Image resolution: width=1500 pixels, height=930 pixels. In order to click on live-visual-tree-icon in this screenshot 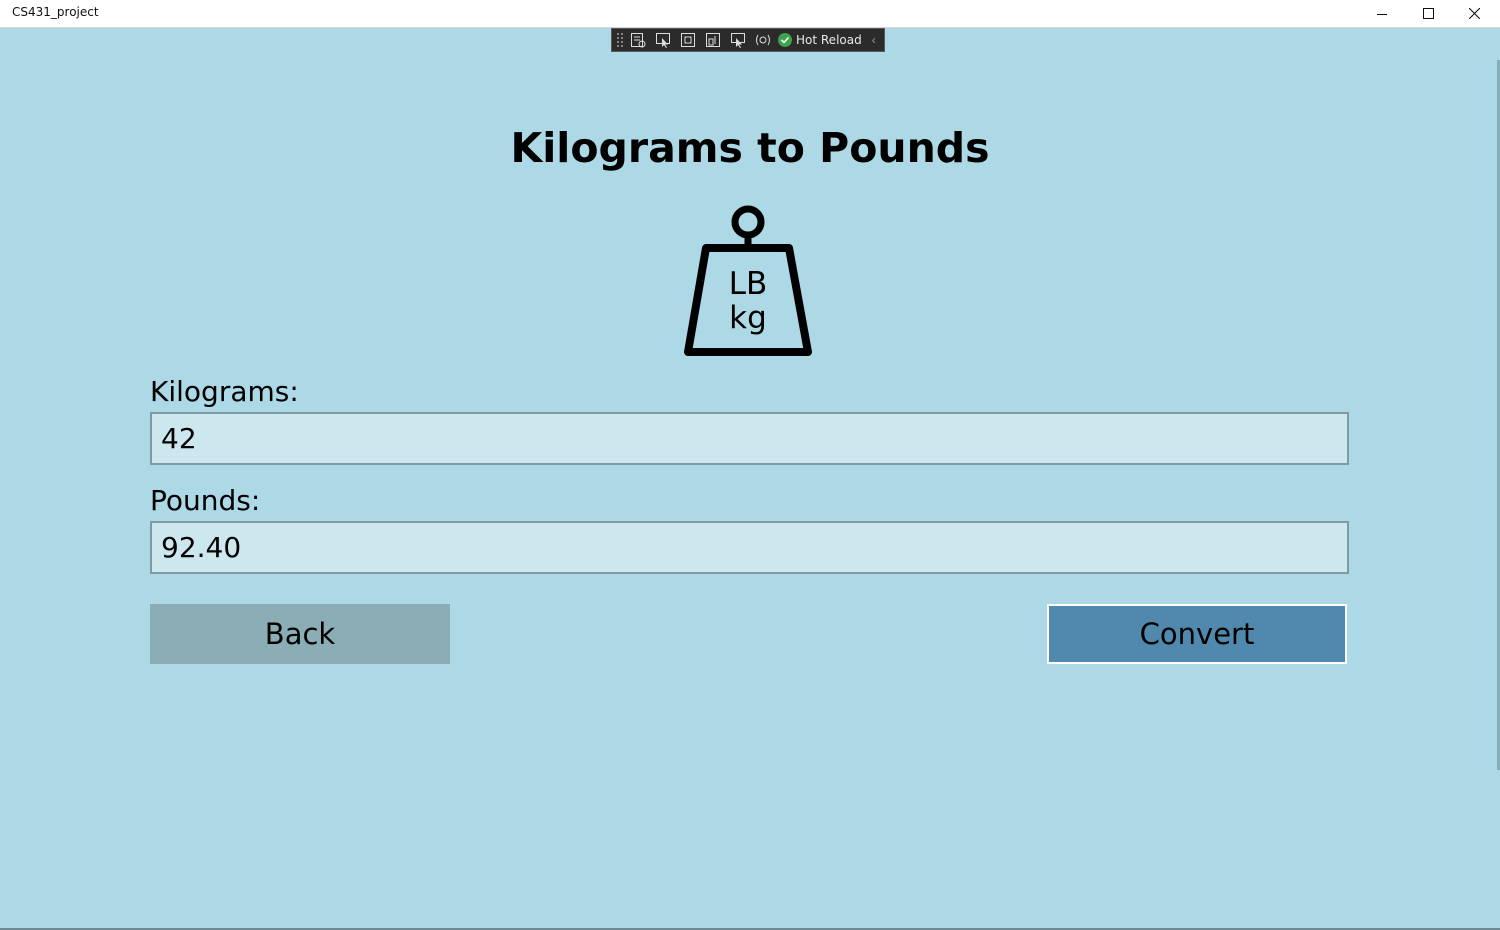, I will do `click(638, 40)`.